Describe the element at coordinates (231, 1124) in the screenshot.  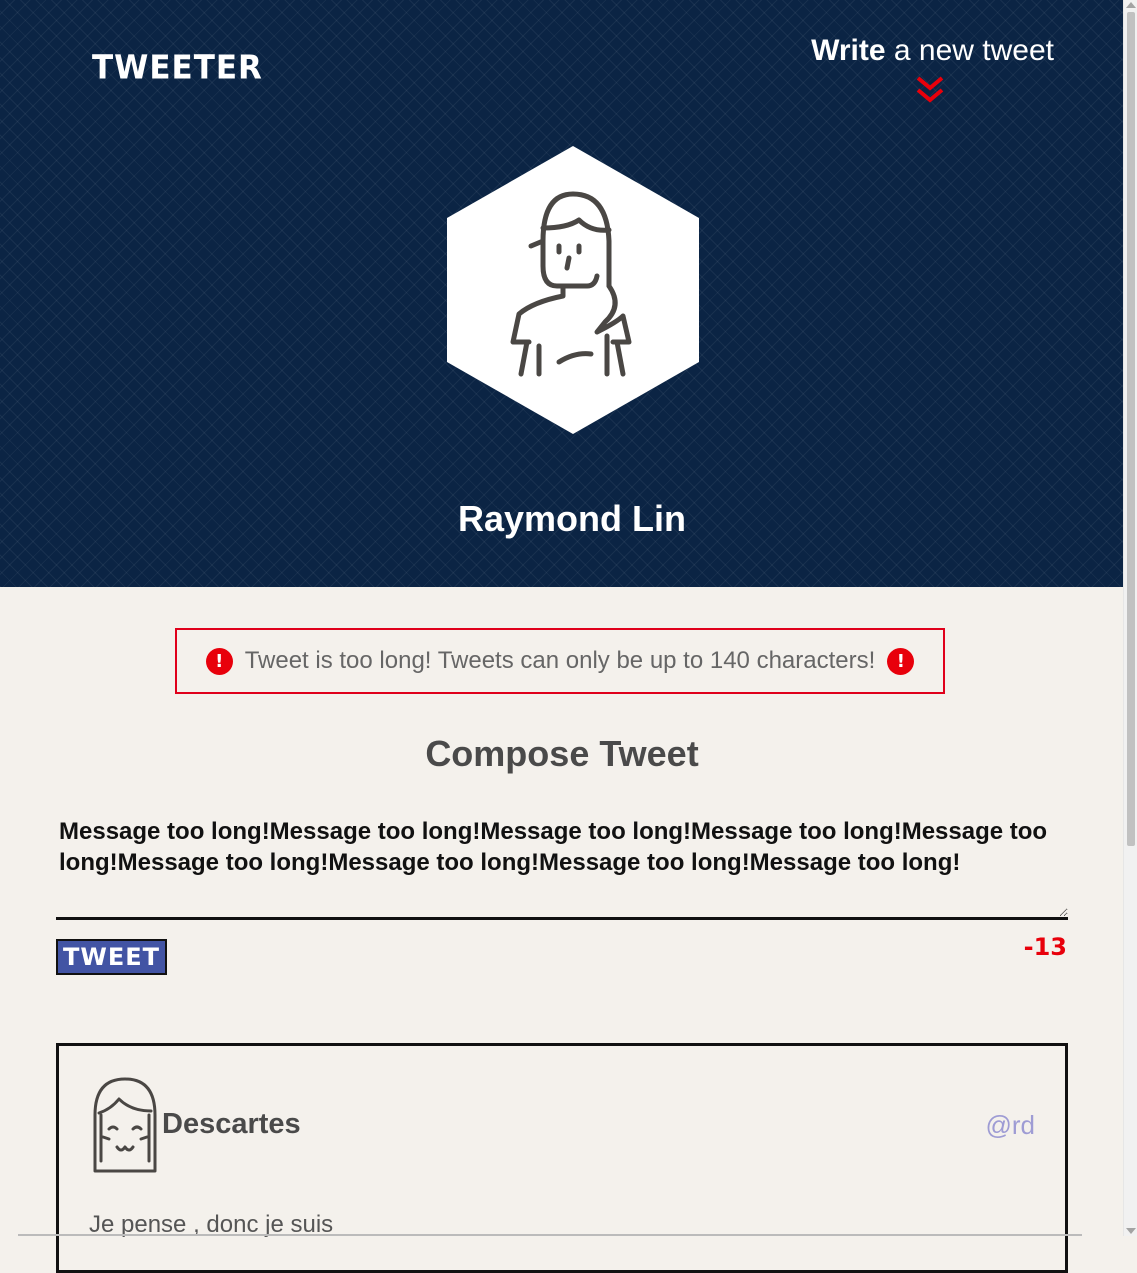
I see `tweet-author-name: Descartes` at that location.